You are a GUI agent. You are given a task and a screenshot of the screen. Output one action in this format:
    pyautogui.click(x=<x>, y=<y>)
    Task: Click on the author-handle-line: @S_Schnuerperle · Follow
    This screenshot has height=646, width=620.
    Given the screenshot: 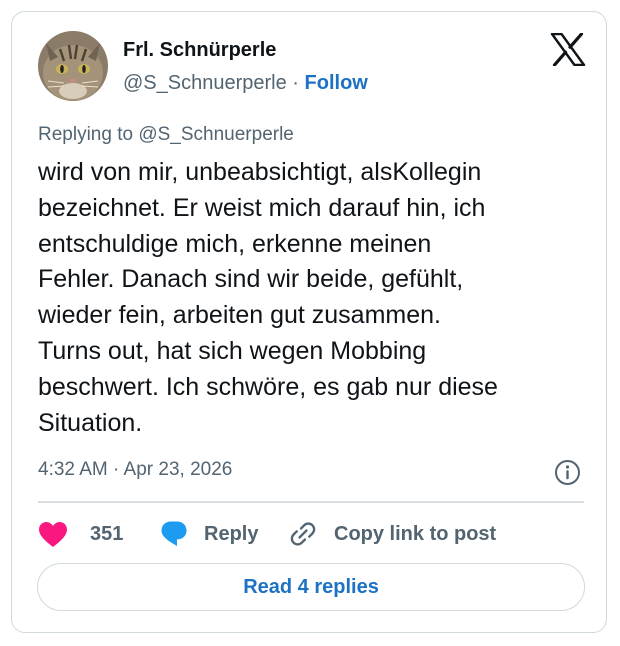 What is the action you would take?
    pyautogui.click(x=245, y=83)
    